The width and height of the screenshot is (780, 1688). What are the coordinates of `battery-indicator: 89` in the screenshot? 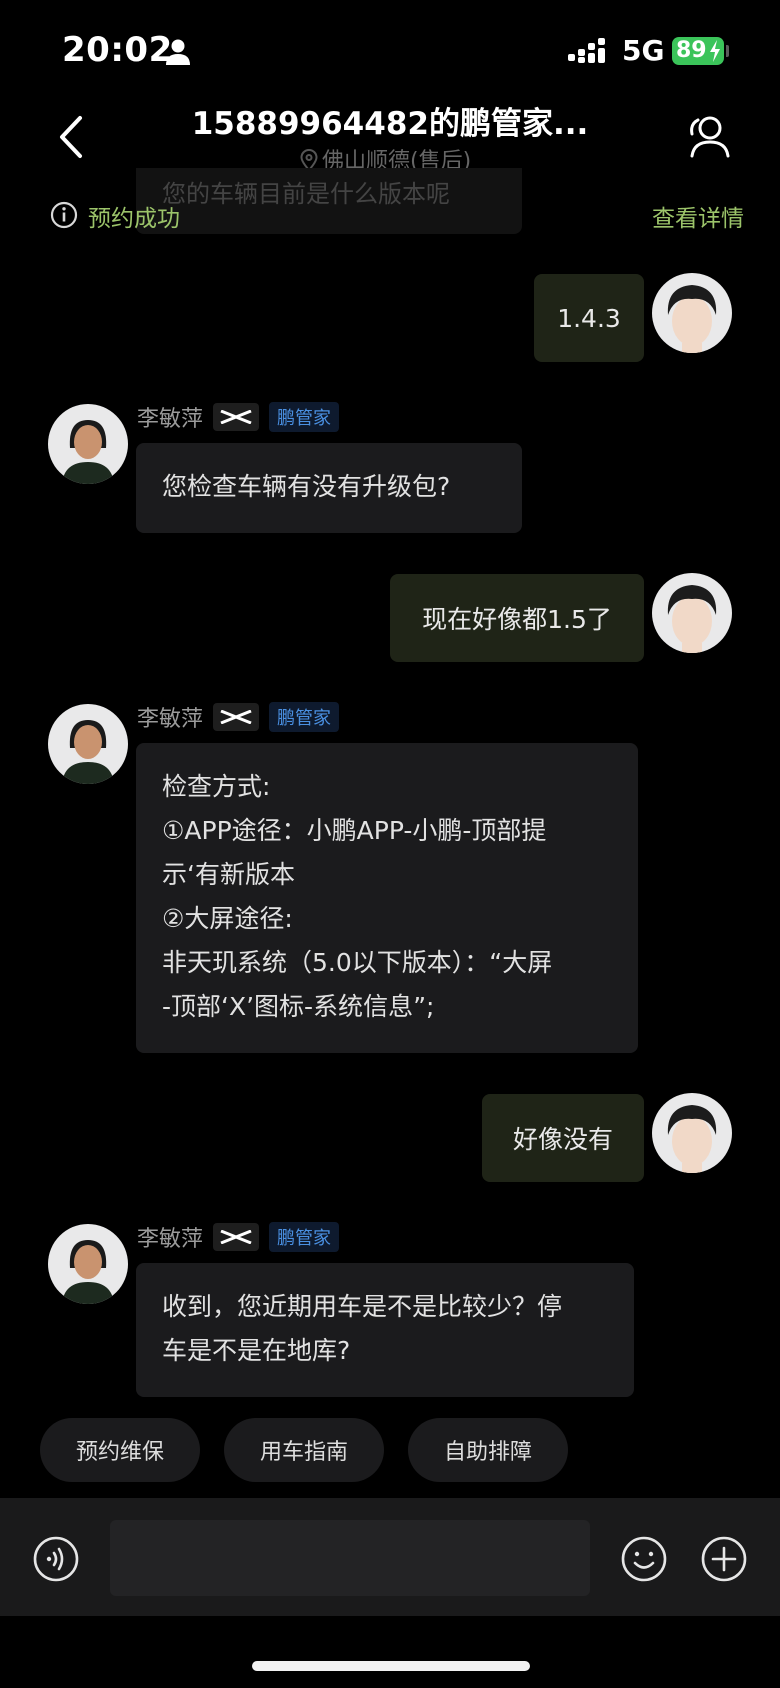 It's located at (698, 51).